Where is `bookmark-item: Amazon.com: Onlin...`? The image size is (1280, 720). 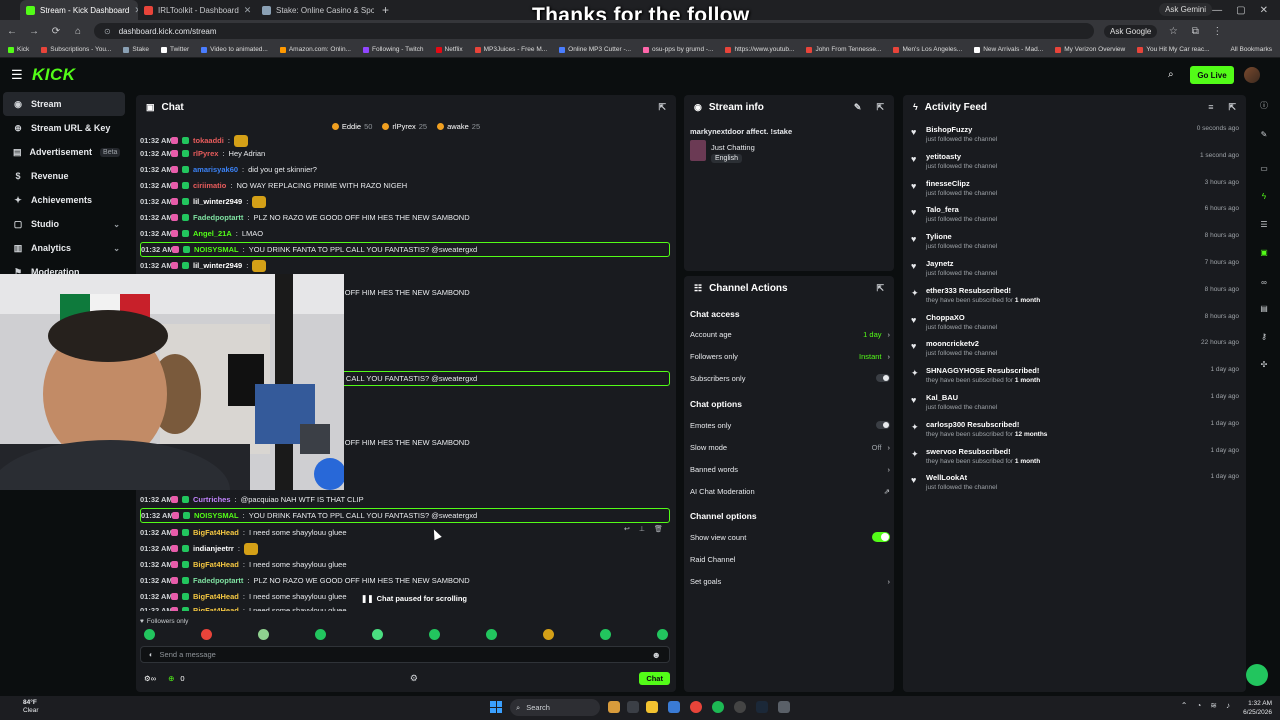 bookmark-item: Amazon.com: Onlin... is located at coordinates (315, 49).